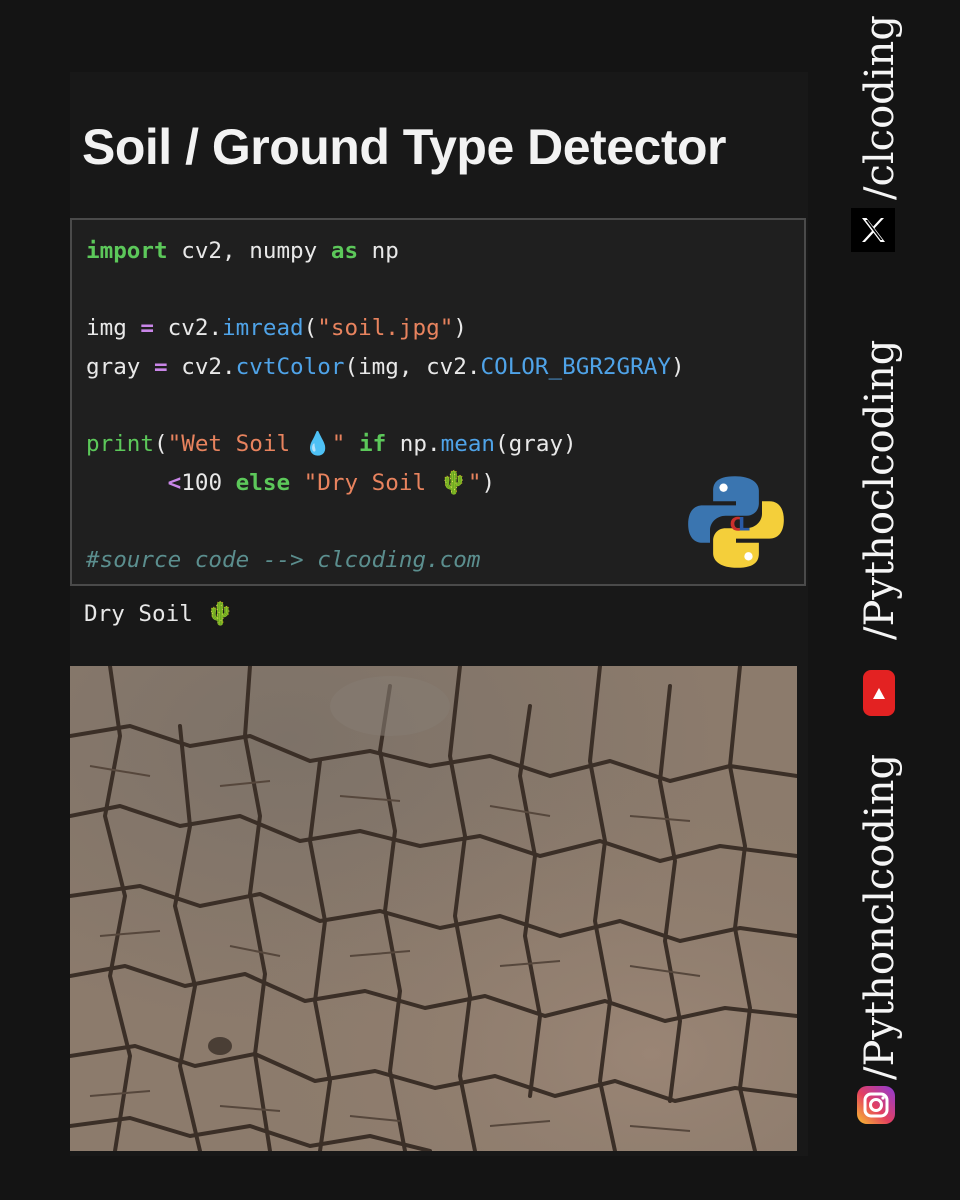  I want to click on code-line-3: img = cv2.imread("soil.jpg"), so click(276, 328).